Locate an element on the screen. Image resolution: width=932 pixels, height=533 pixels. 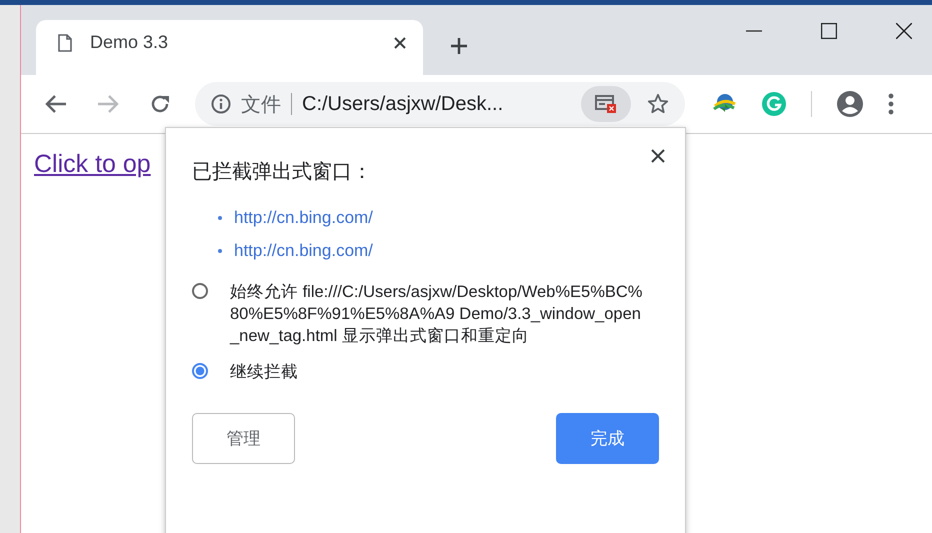
document-icon is located at coordinates (65, 43).